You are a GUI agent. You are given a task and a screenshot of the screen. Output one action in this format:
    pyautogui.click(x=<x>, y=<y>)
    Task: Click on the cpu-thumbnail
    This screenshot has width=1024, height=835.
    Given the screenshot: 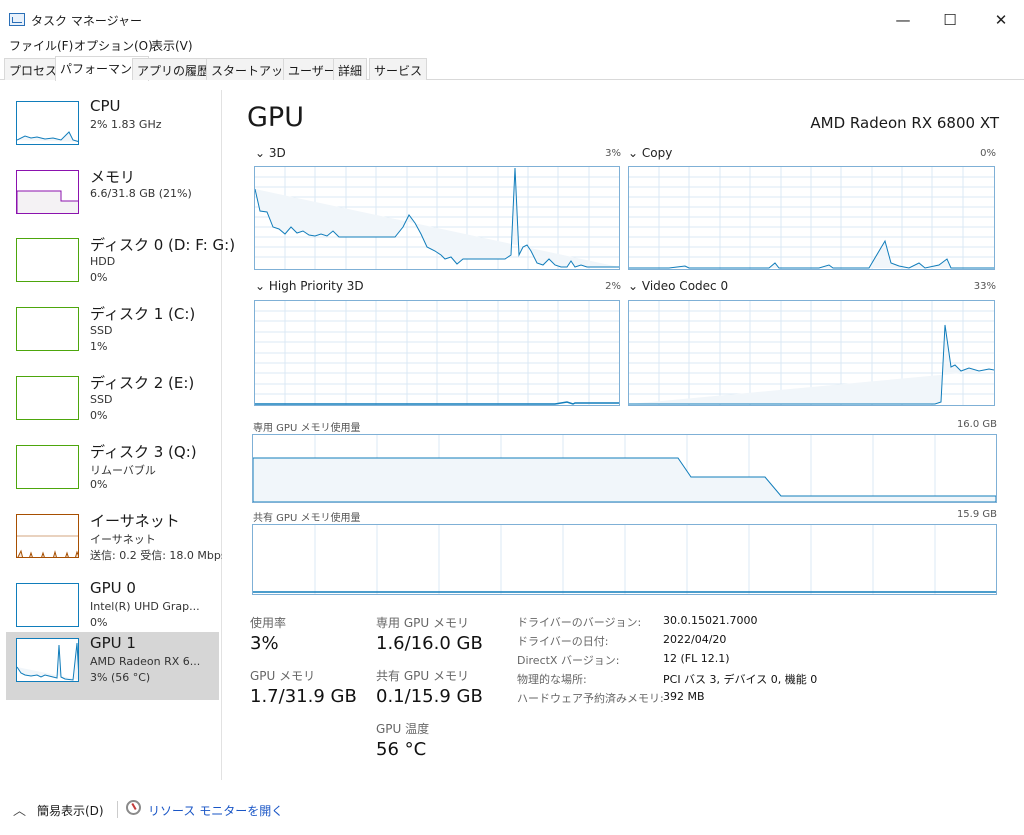 What is the action you would take?
    pyautogui.click(x=47, y=123)
    